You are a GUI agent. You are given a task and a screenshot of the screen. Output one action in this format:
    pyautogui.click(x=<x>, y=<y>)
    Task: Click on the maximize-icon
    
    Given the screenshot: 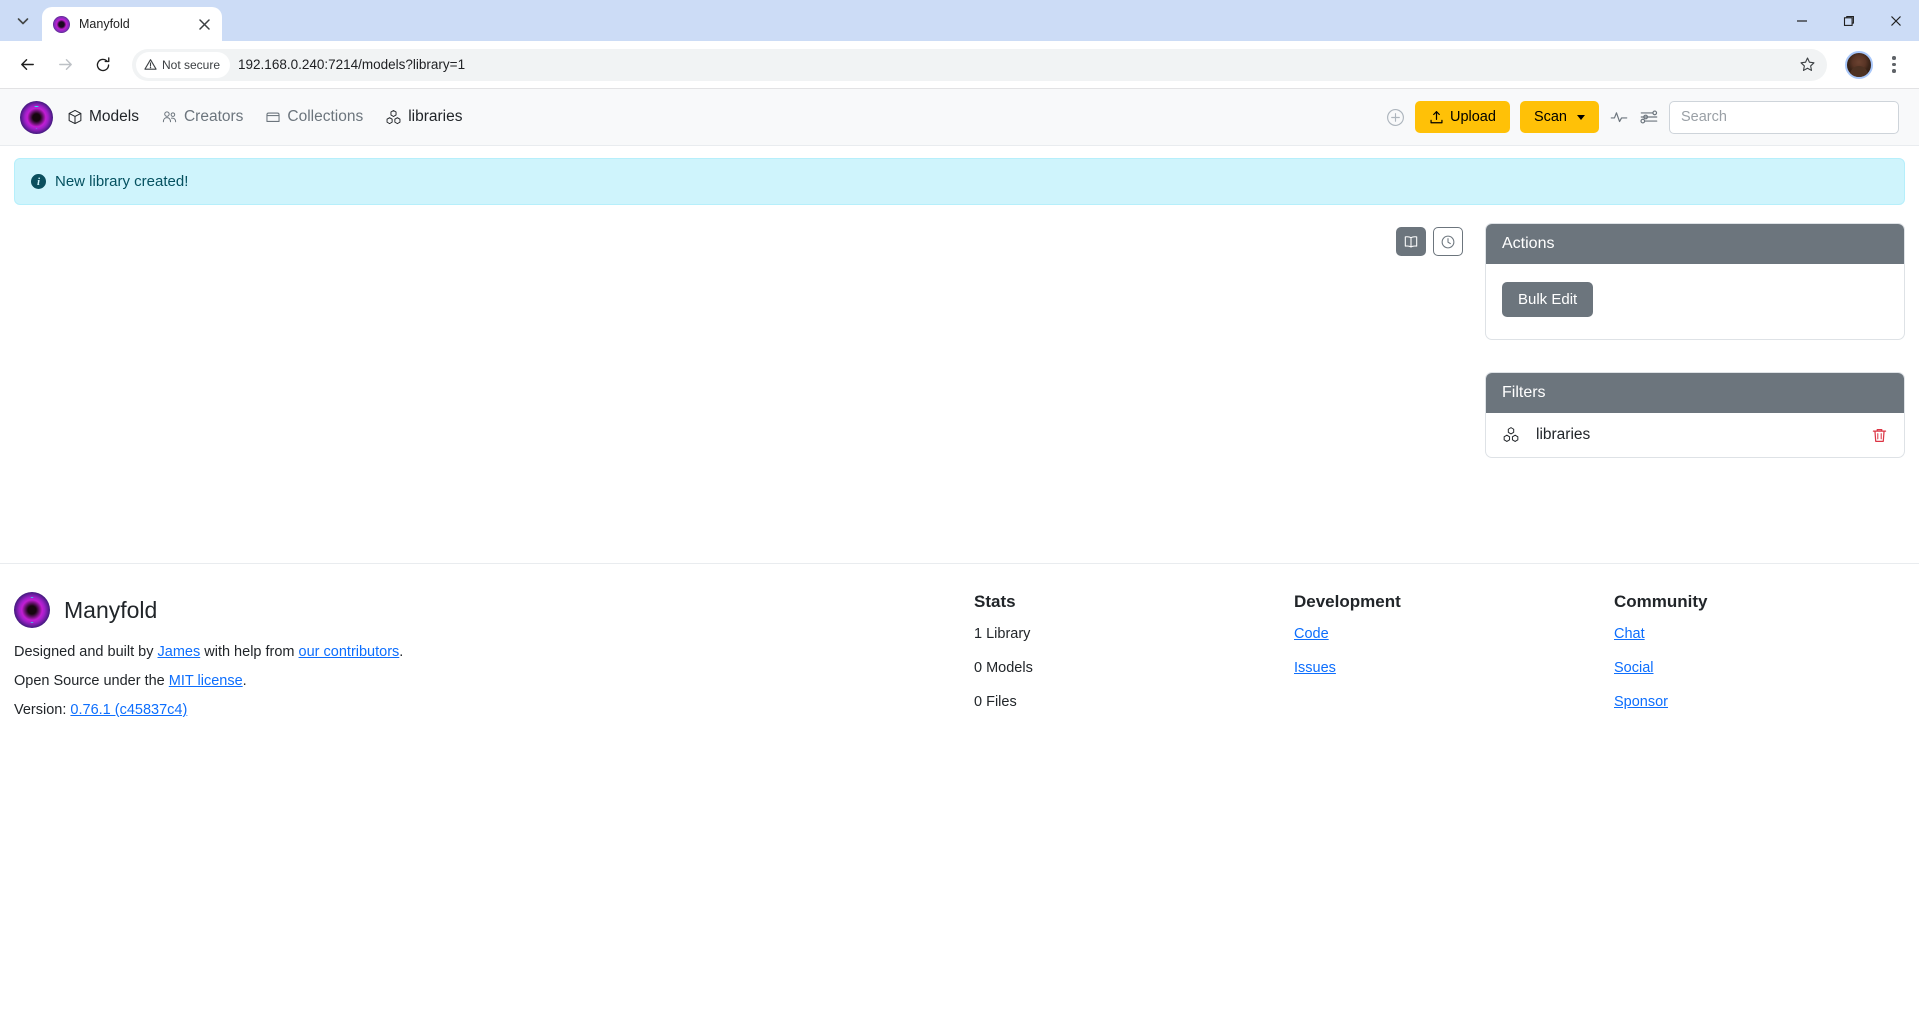 What is the action you would take?
    pyautogui.click(x=1848, y=20)
    